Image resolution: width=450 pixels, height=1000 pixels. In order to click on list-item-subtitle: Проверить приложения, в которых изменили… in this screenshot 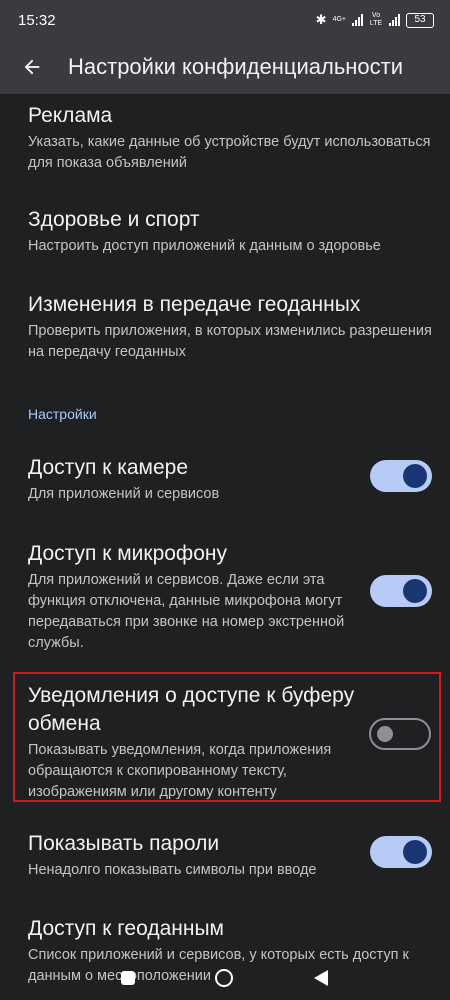, I will do `click(230, 341)`.